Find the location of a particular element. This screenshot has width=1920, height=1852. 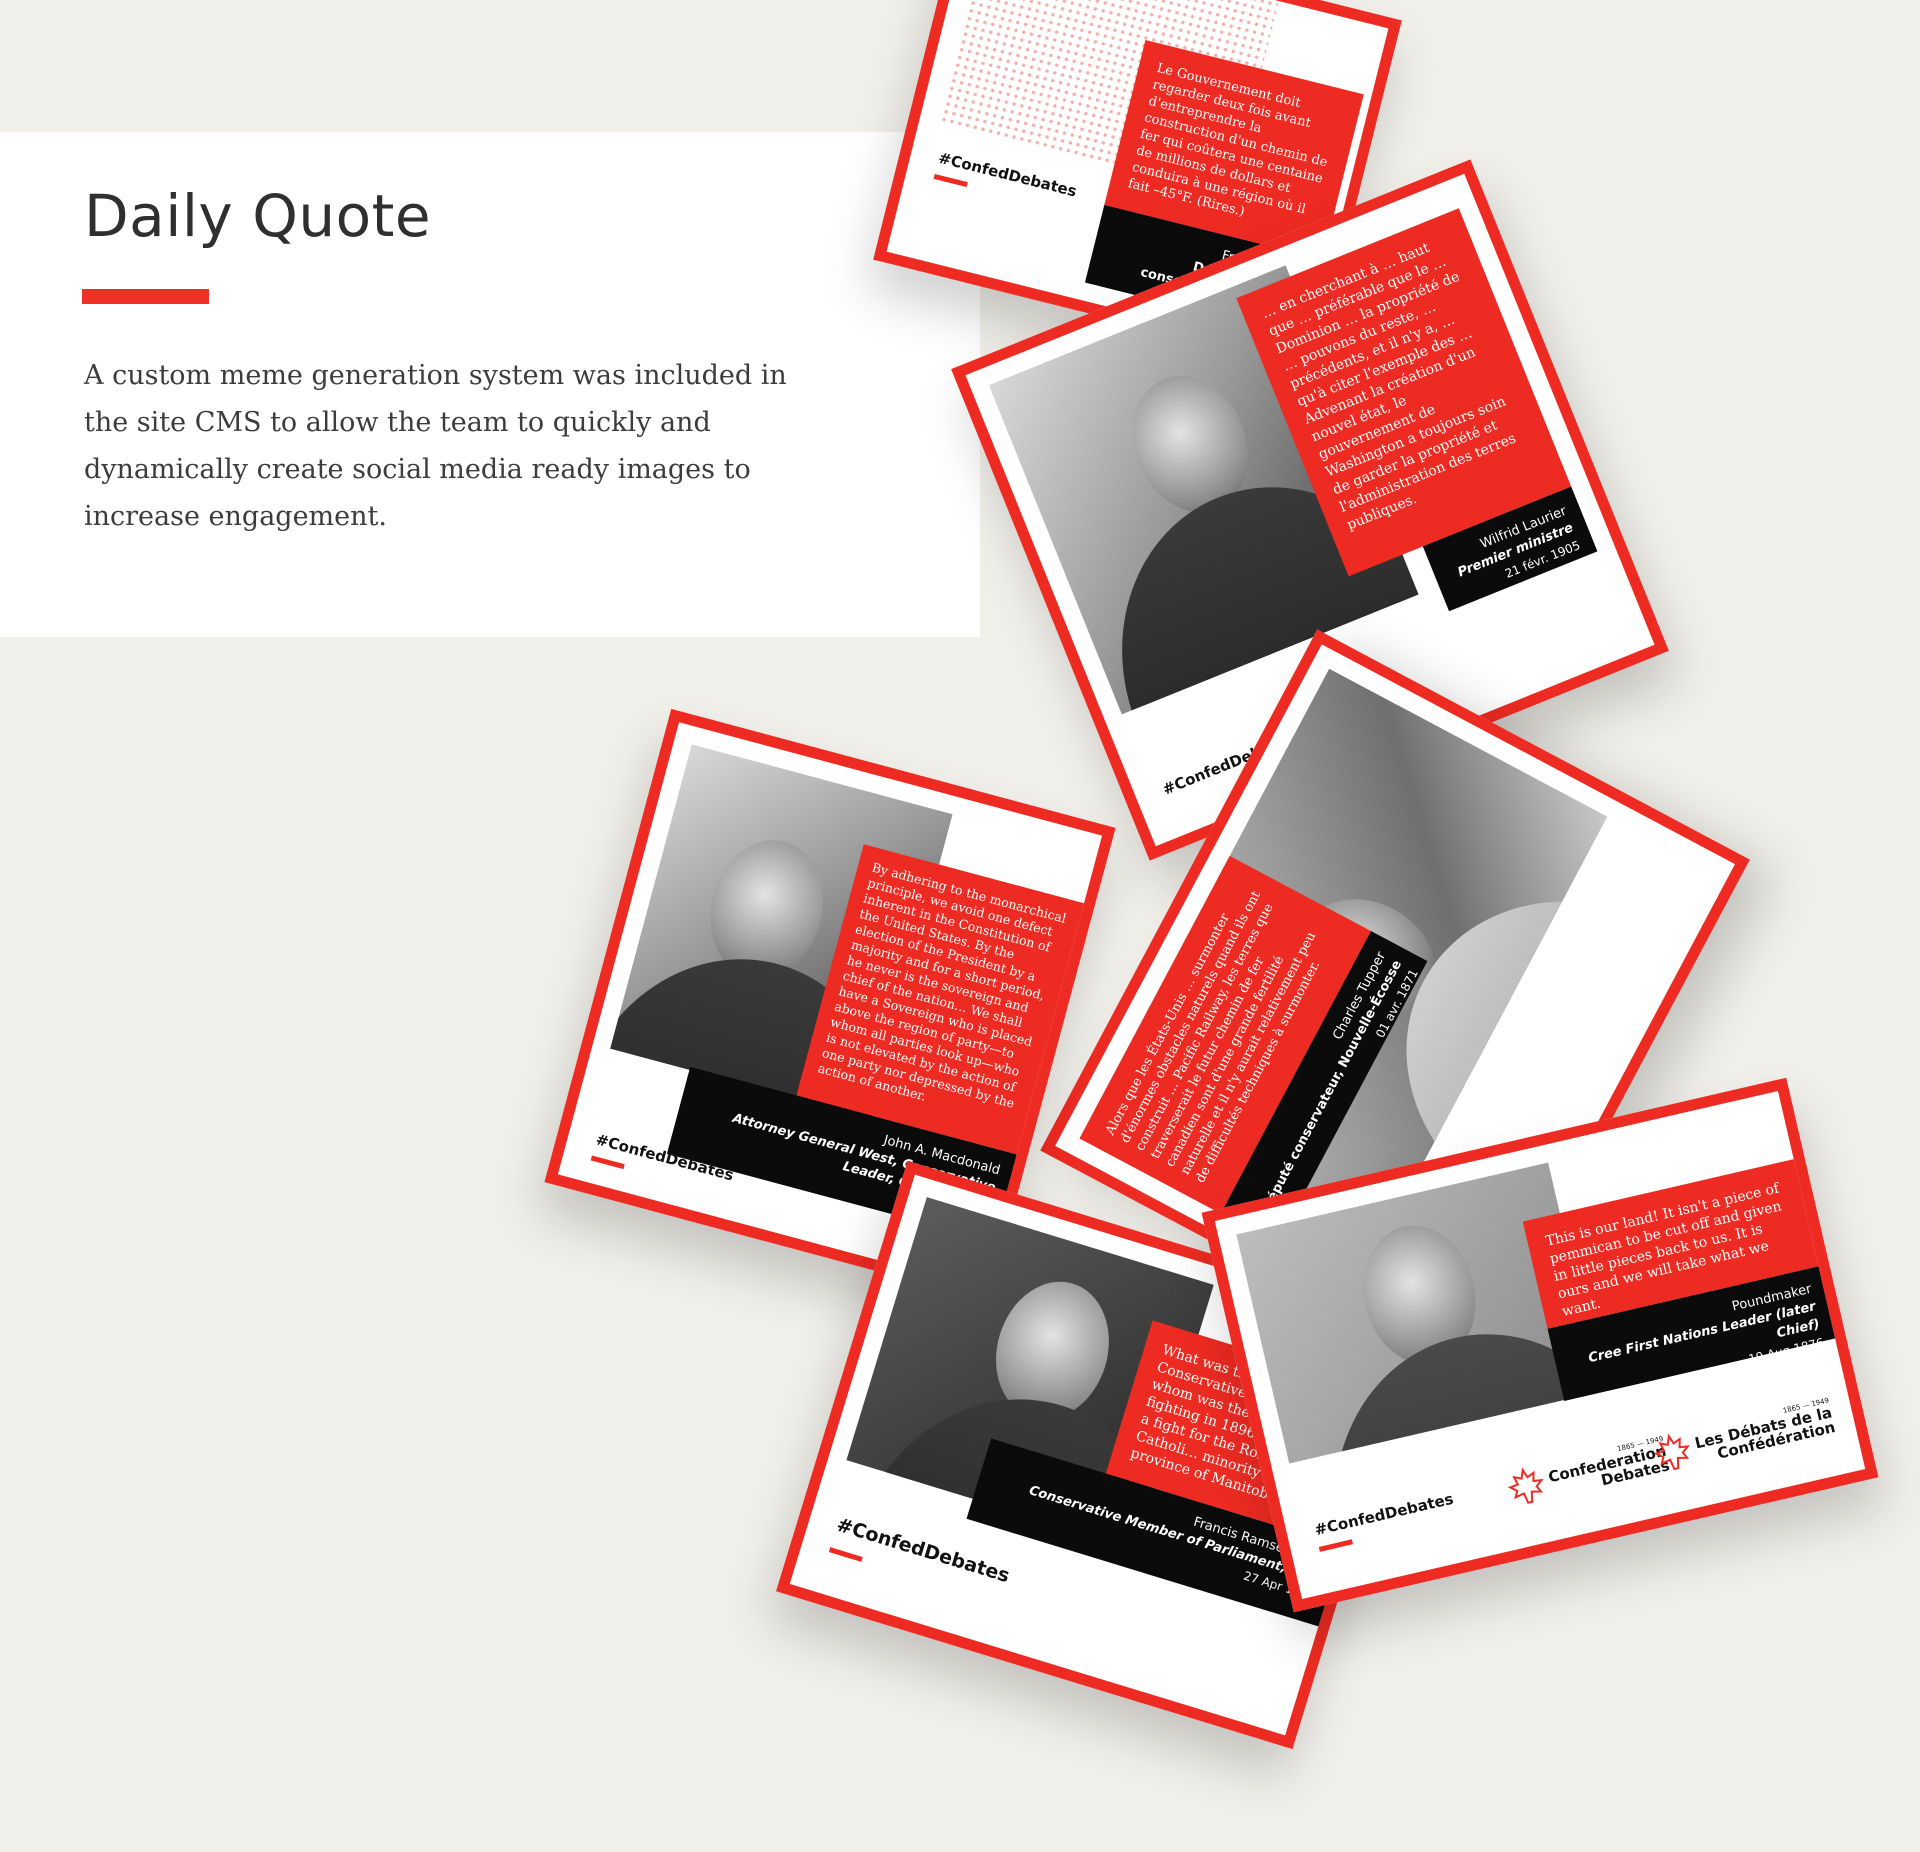

page-title: Daily Quote is located at coordinates (258, 216).